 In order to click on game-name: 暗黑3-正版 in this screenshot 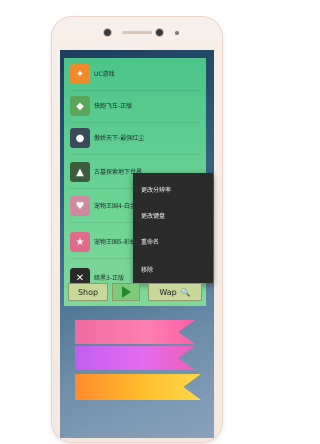, I will do `click(109, 278)`.